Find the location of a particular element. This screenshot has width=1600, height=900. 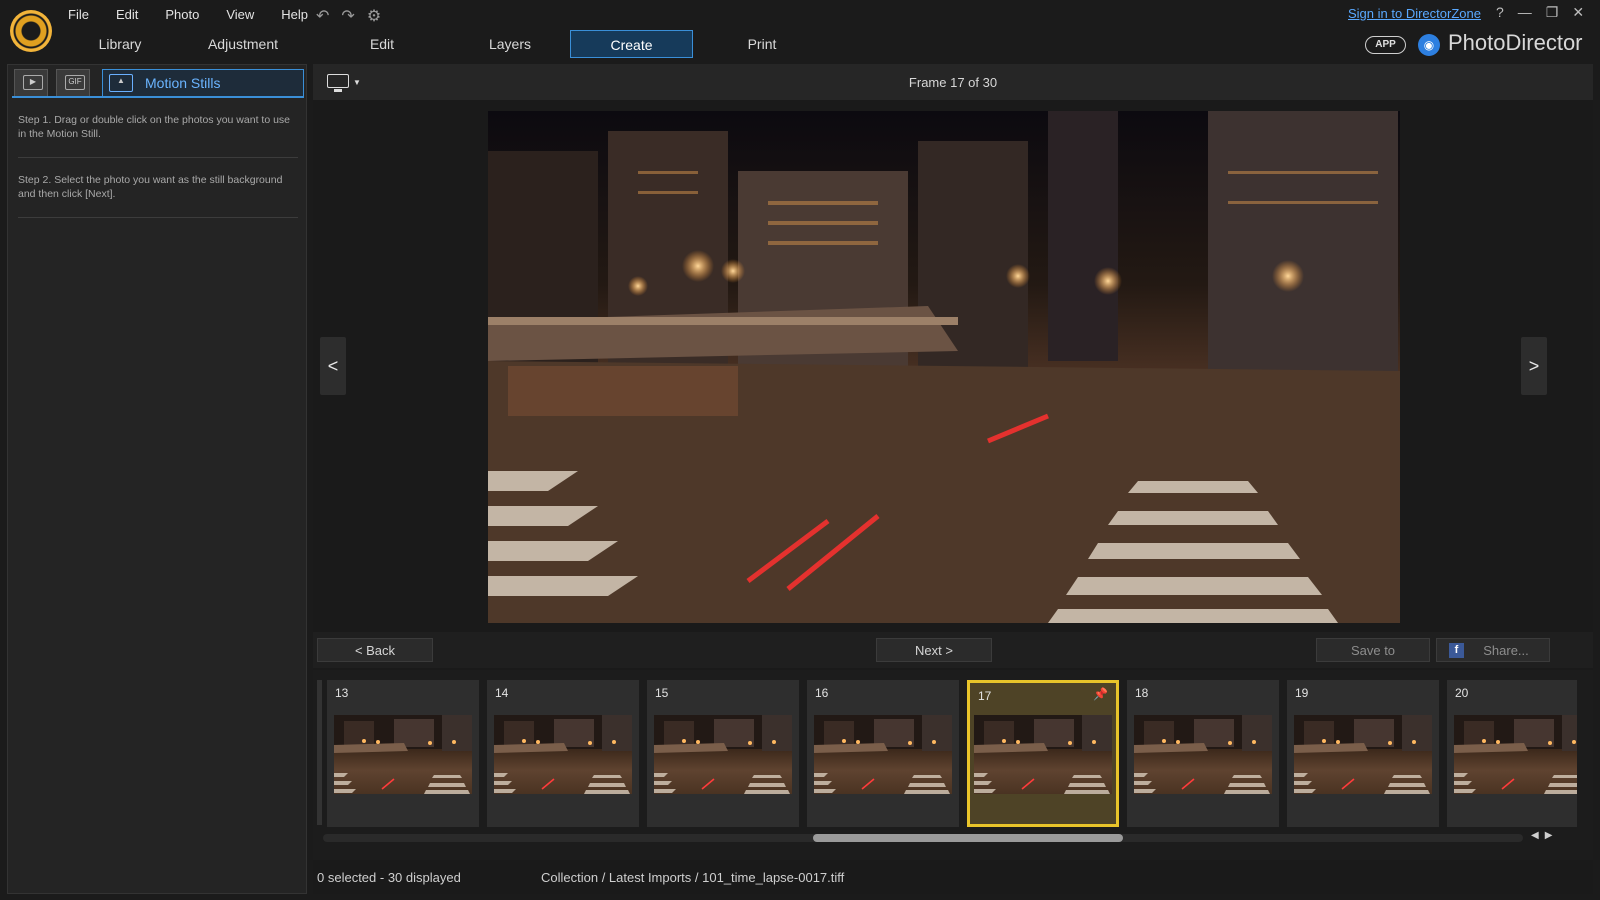

brand-title: PhotoDirector is located at coordinates (1515, 42).